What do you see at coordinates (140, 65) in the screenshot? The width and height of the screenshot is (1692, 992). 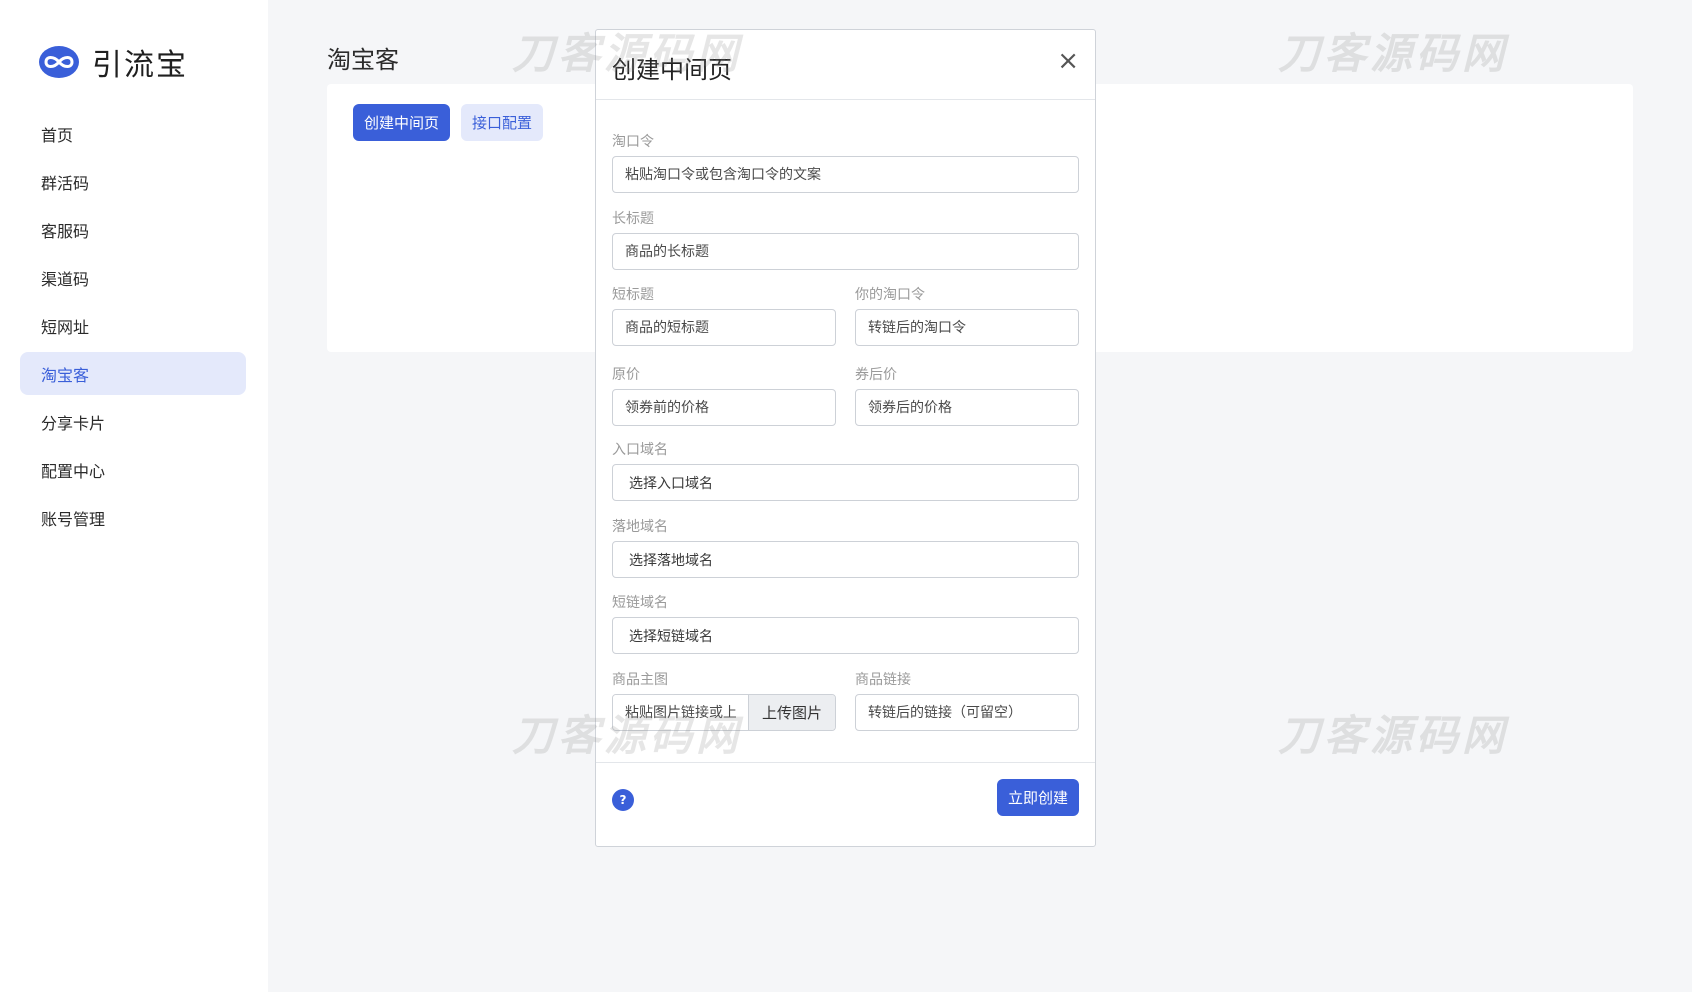 I see `brand-name: 引流宝` at bounding box center [140, 65].